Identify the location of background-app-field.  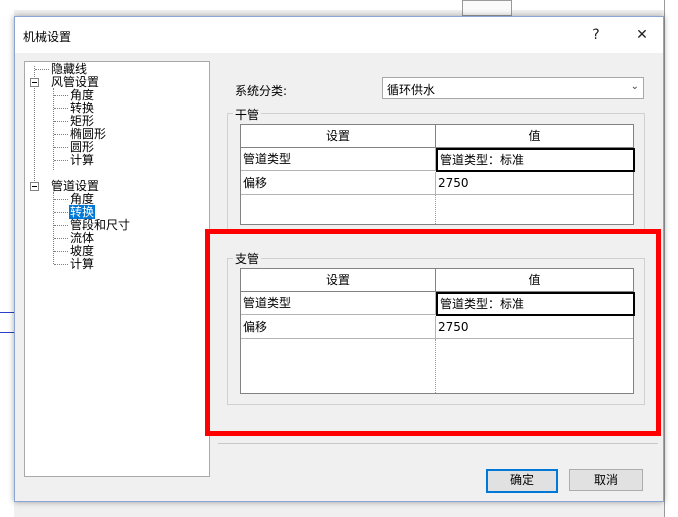
(487, 8).